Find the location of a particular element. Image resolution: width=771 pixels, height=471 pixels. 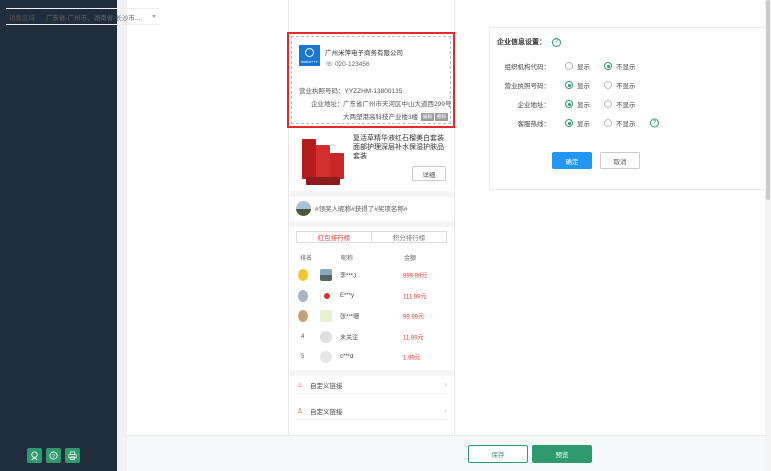

scrollbar-thumb is located at coordinates (768, 100).